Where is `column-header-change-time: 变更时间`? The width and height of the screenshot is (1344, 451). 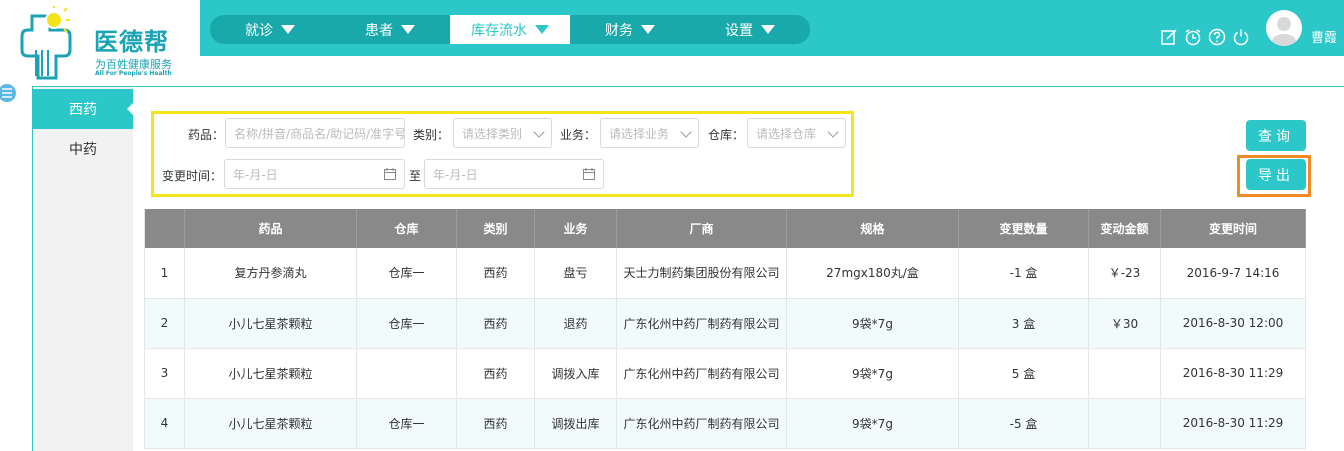
column-header-change-time: 变更时间 is located at coordinates (1233, 228).